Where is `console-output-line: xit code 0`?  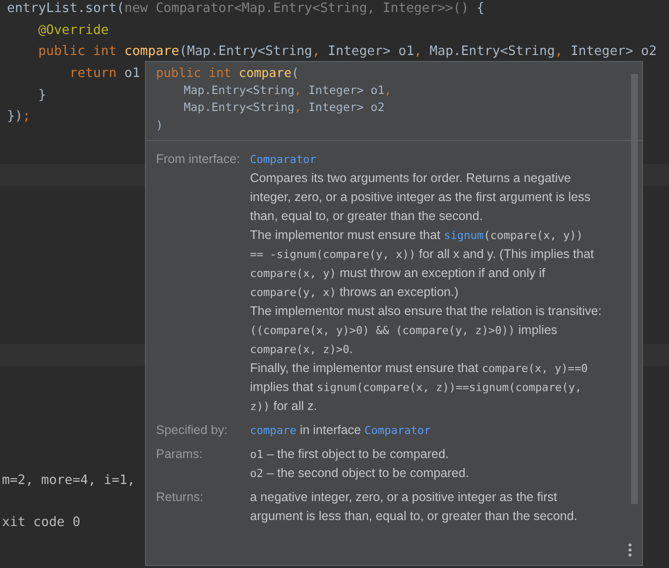
console-output-line: xit code 0 is located at coordinates (40, 523).